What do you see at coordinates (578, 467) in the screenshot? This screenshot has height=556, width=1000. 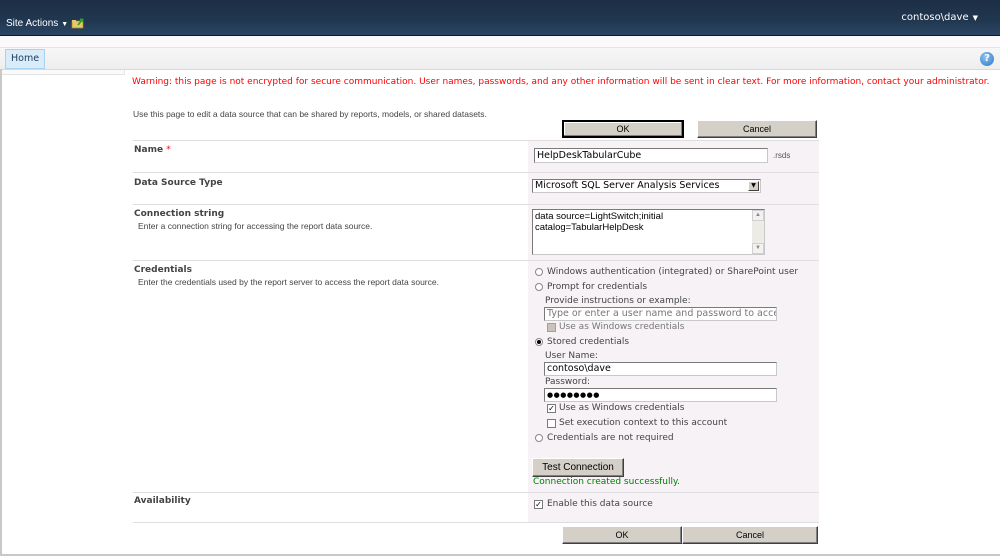 I see `test-connection-button: Test Connection` at bounding box center [578, 467].